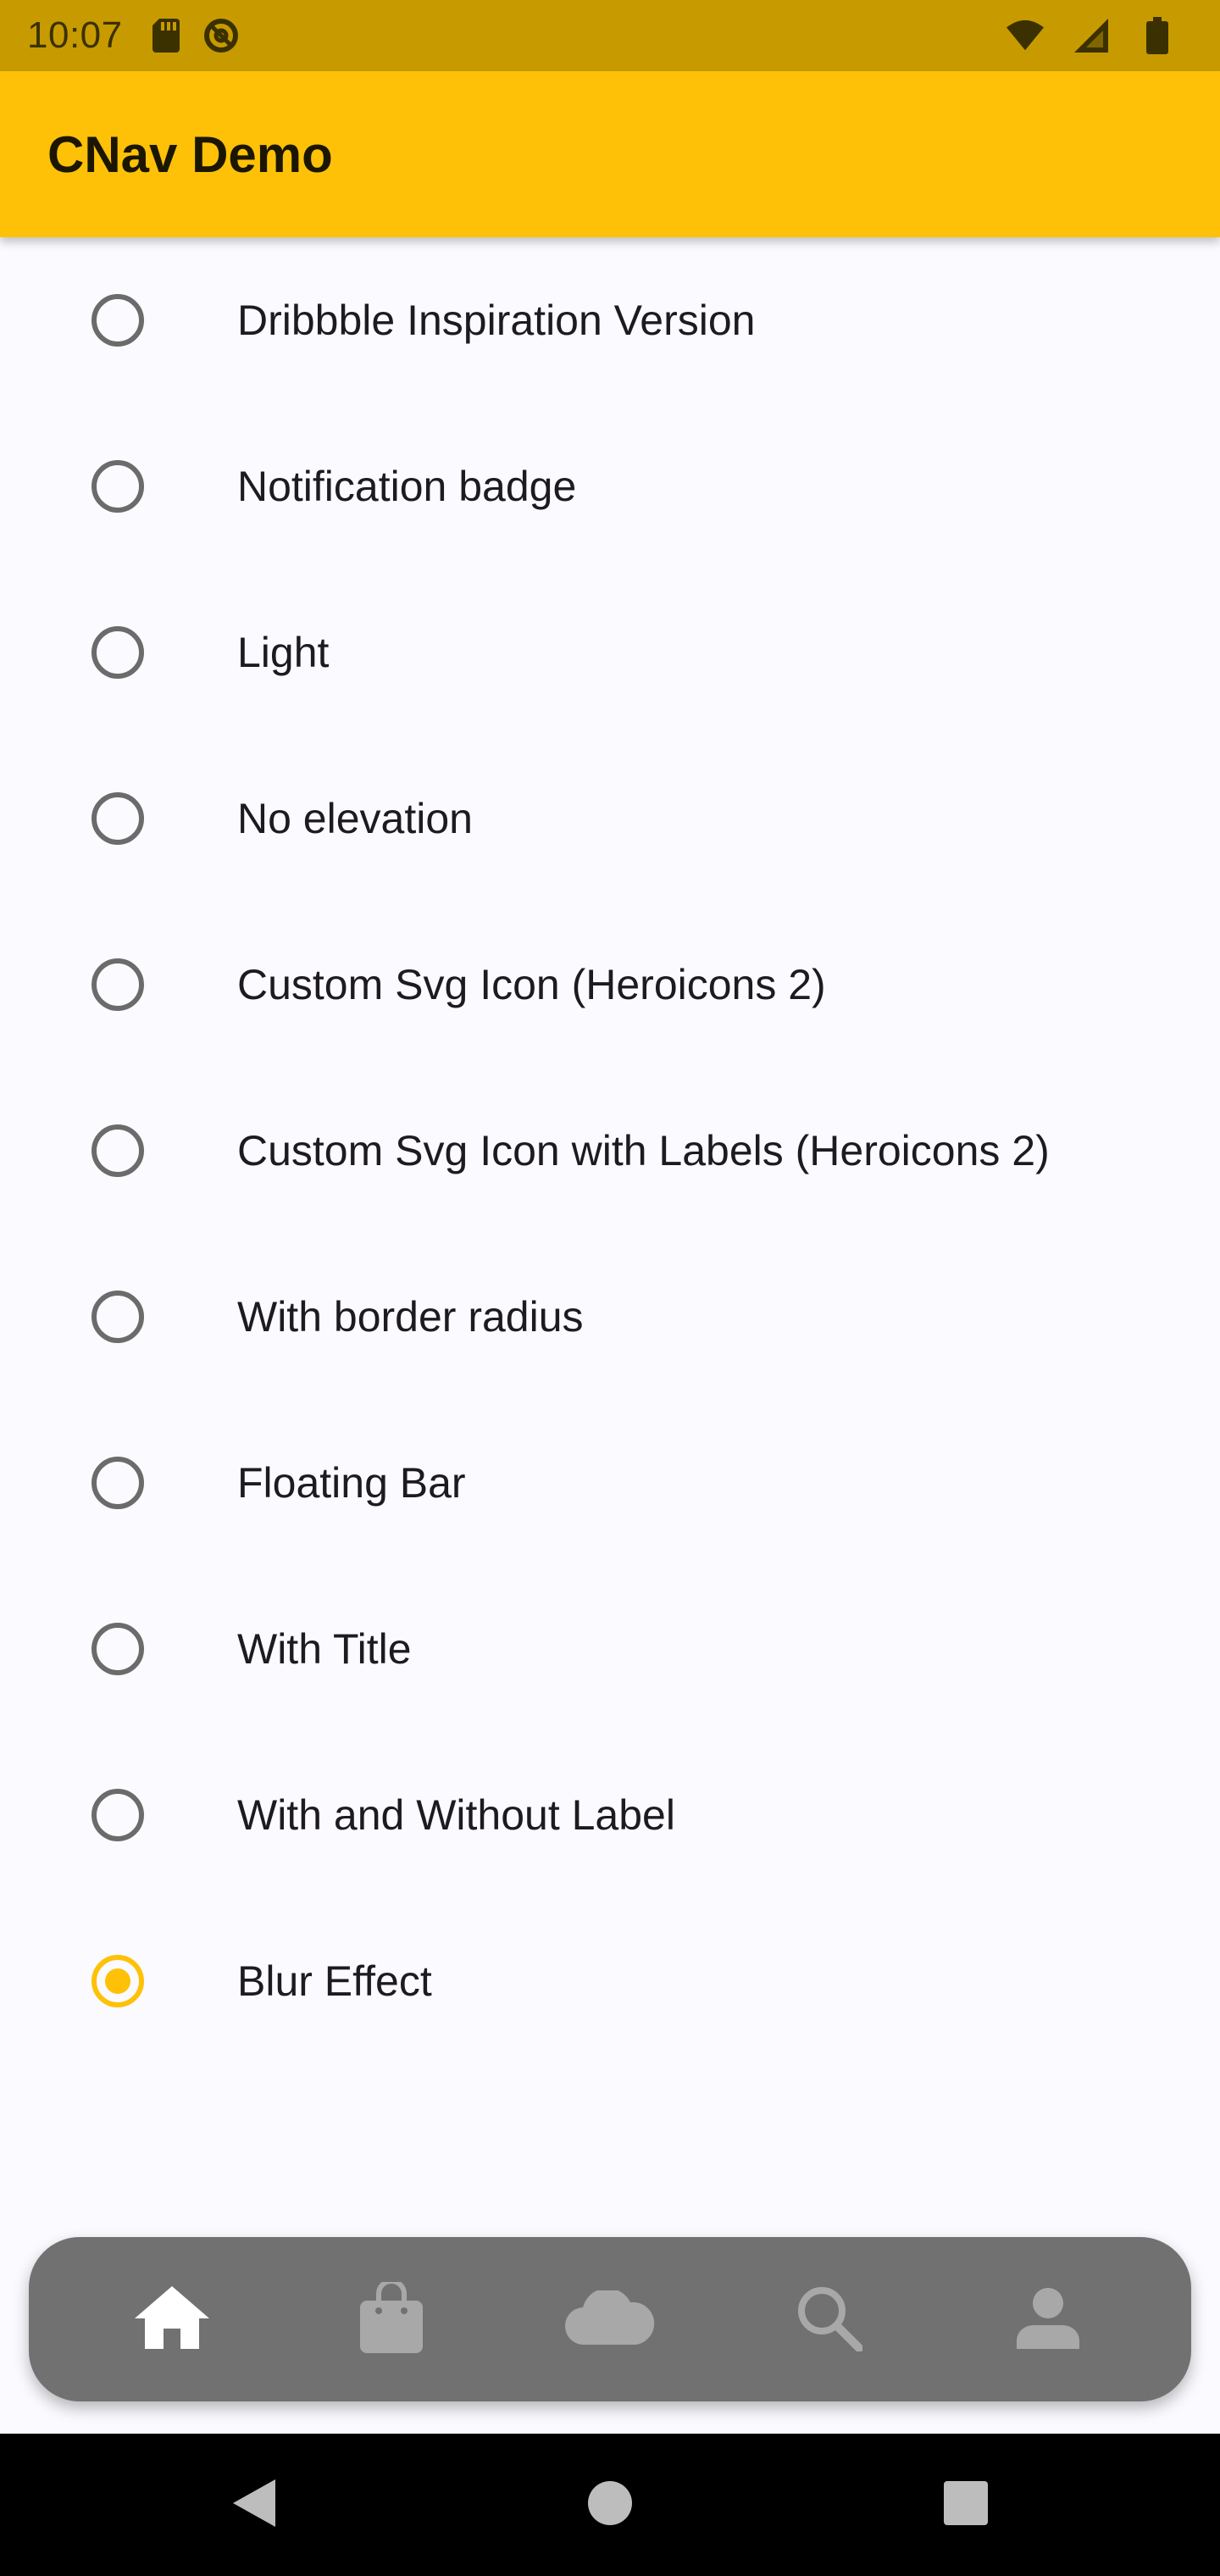  What do you see at coordinates (610, 1483) in the screenshot?
I see `option-row: Floating Bar` at bounding box center [610, 1483].